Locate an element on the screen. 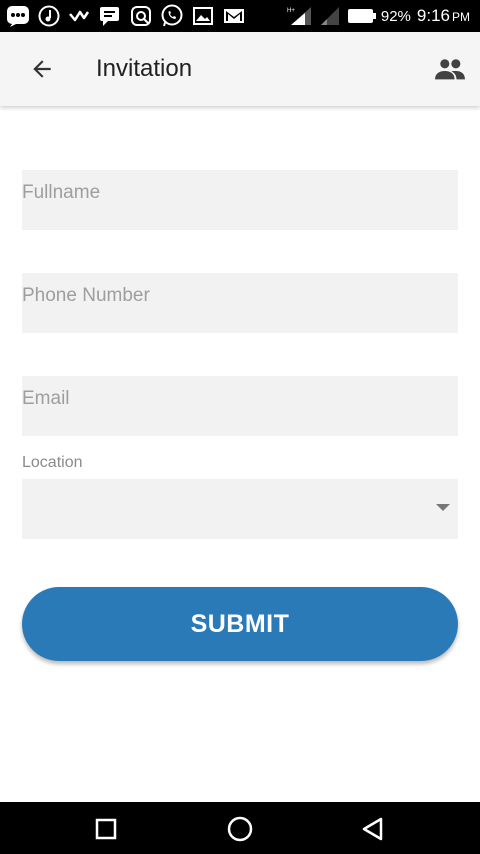 This screenshot has width=480, height=854. email-field: Email is located at coordinates (240, 406).